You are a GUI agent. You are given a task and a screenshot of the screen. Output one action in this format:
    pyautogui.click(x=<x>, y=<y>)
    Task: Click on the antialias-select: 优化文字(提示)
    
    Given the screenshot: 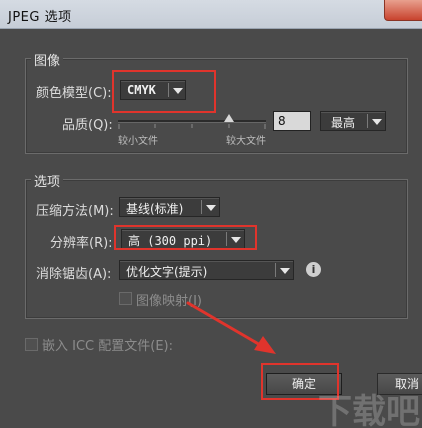 What is the action you would take?
    pyautogui.click(x=206, y=270)
    